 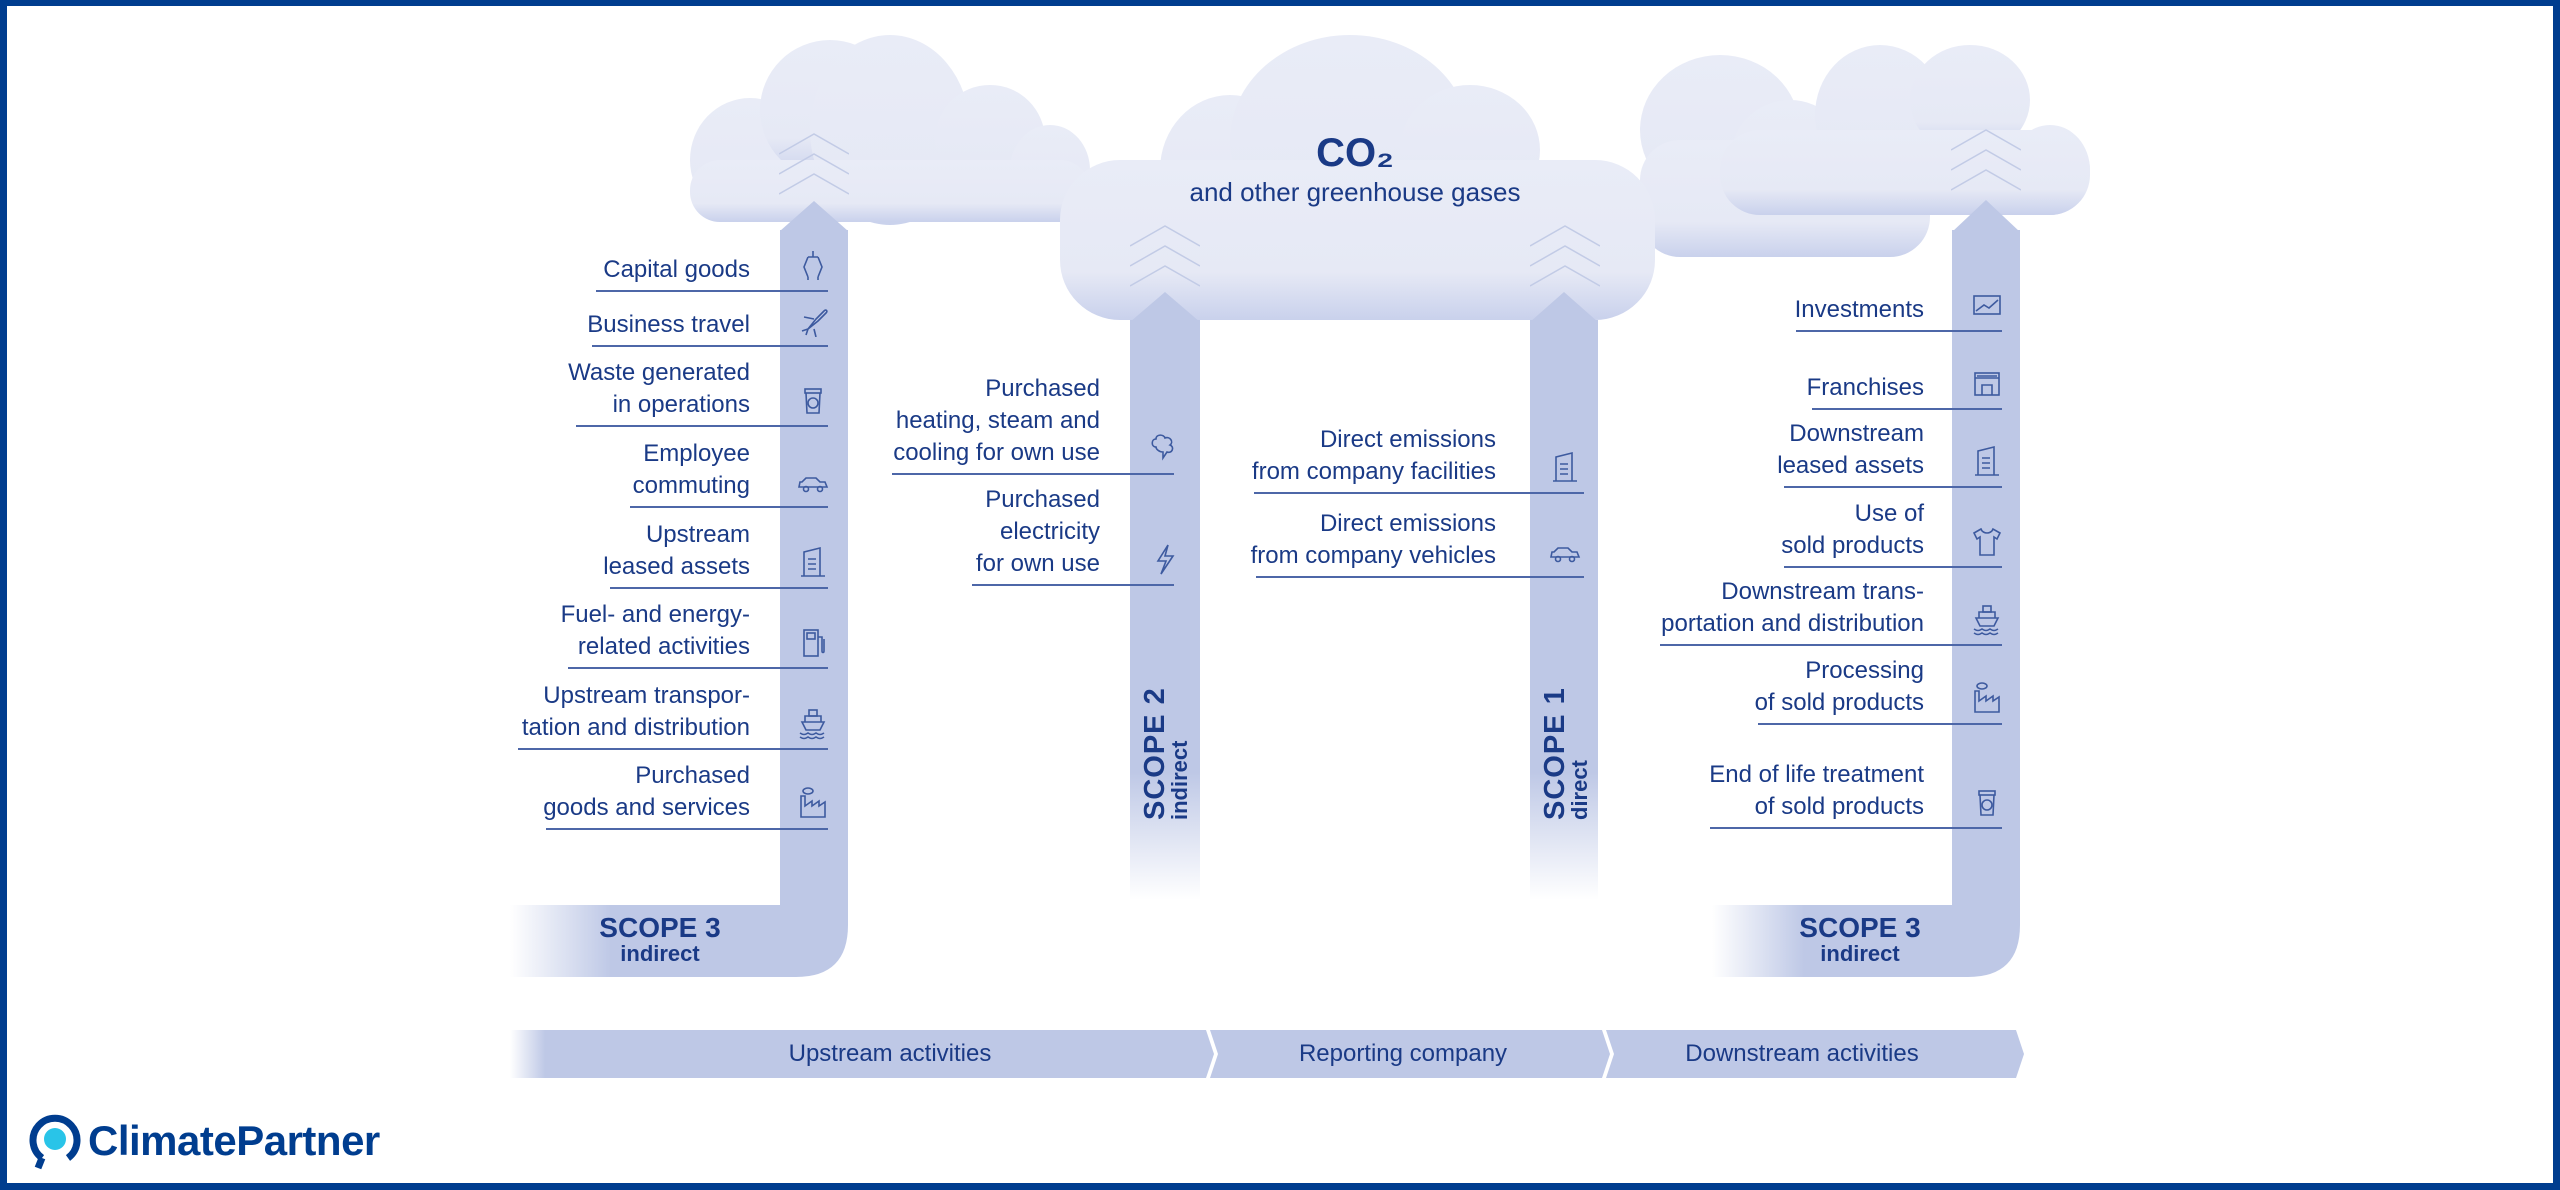 I want to click on scope3-downstream-label: SCOPE 3 indirect, so click(x=1860, y=940).